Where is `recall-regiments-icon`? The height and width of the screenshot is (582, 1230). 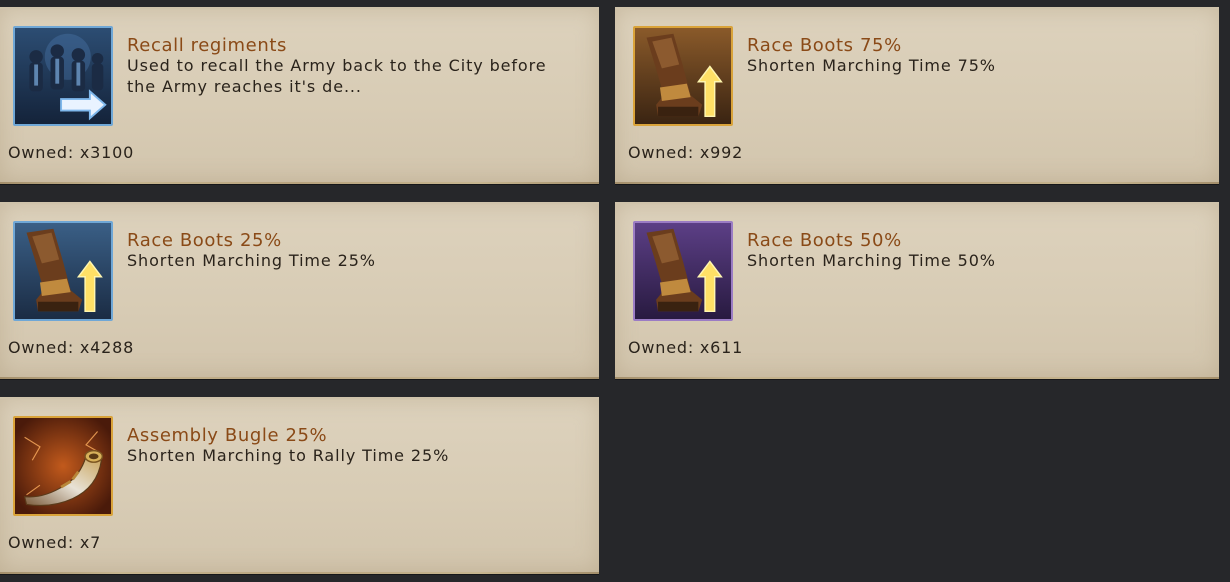
recall-regiments-icon is located at coordinates (63, 76).